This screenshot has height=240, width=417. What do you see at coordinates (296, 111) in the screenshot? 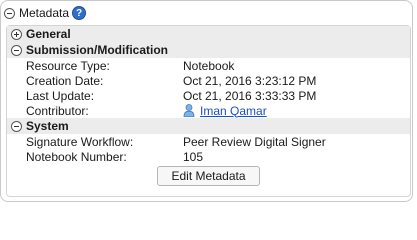
I see `contributor-value: Iman Qamar` at bounding box center [296, 111].